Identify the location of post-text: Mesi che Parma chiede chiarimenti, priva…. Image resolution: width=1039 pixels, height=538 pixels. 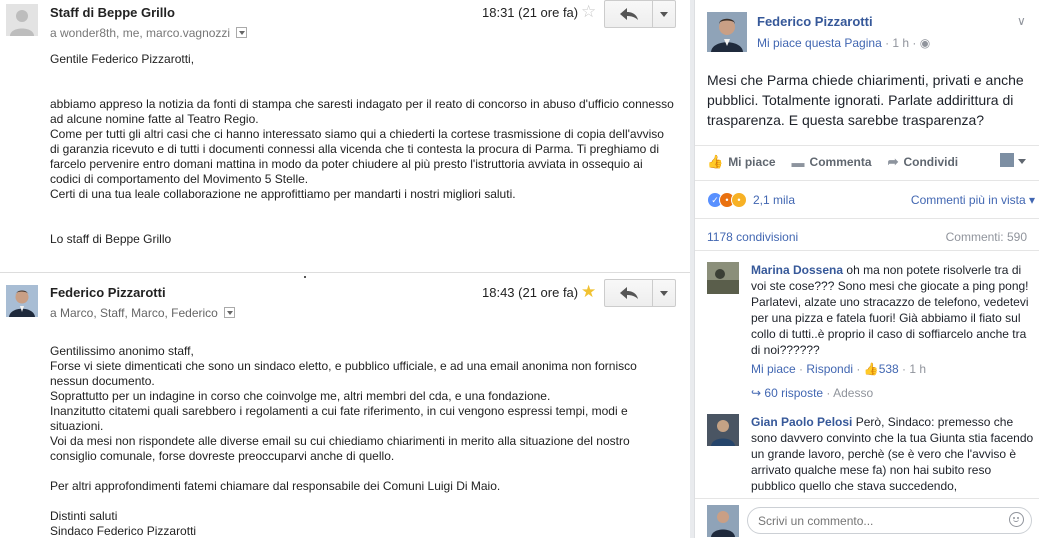
(865, 100).